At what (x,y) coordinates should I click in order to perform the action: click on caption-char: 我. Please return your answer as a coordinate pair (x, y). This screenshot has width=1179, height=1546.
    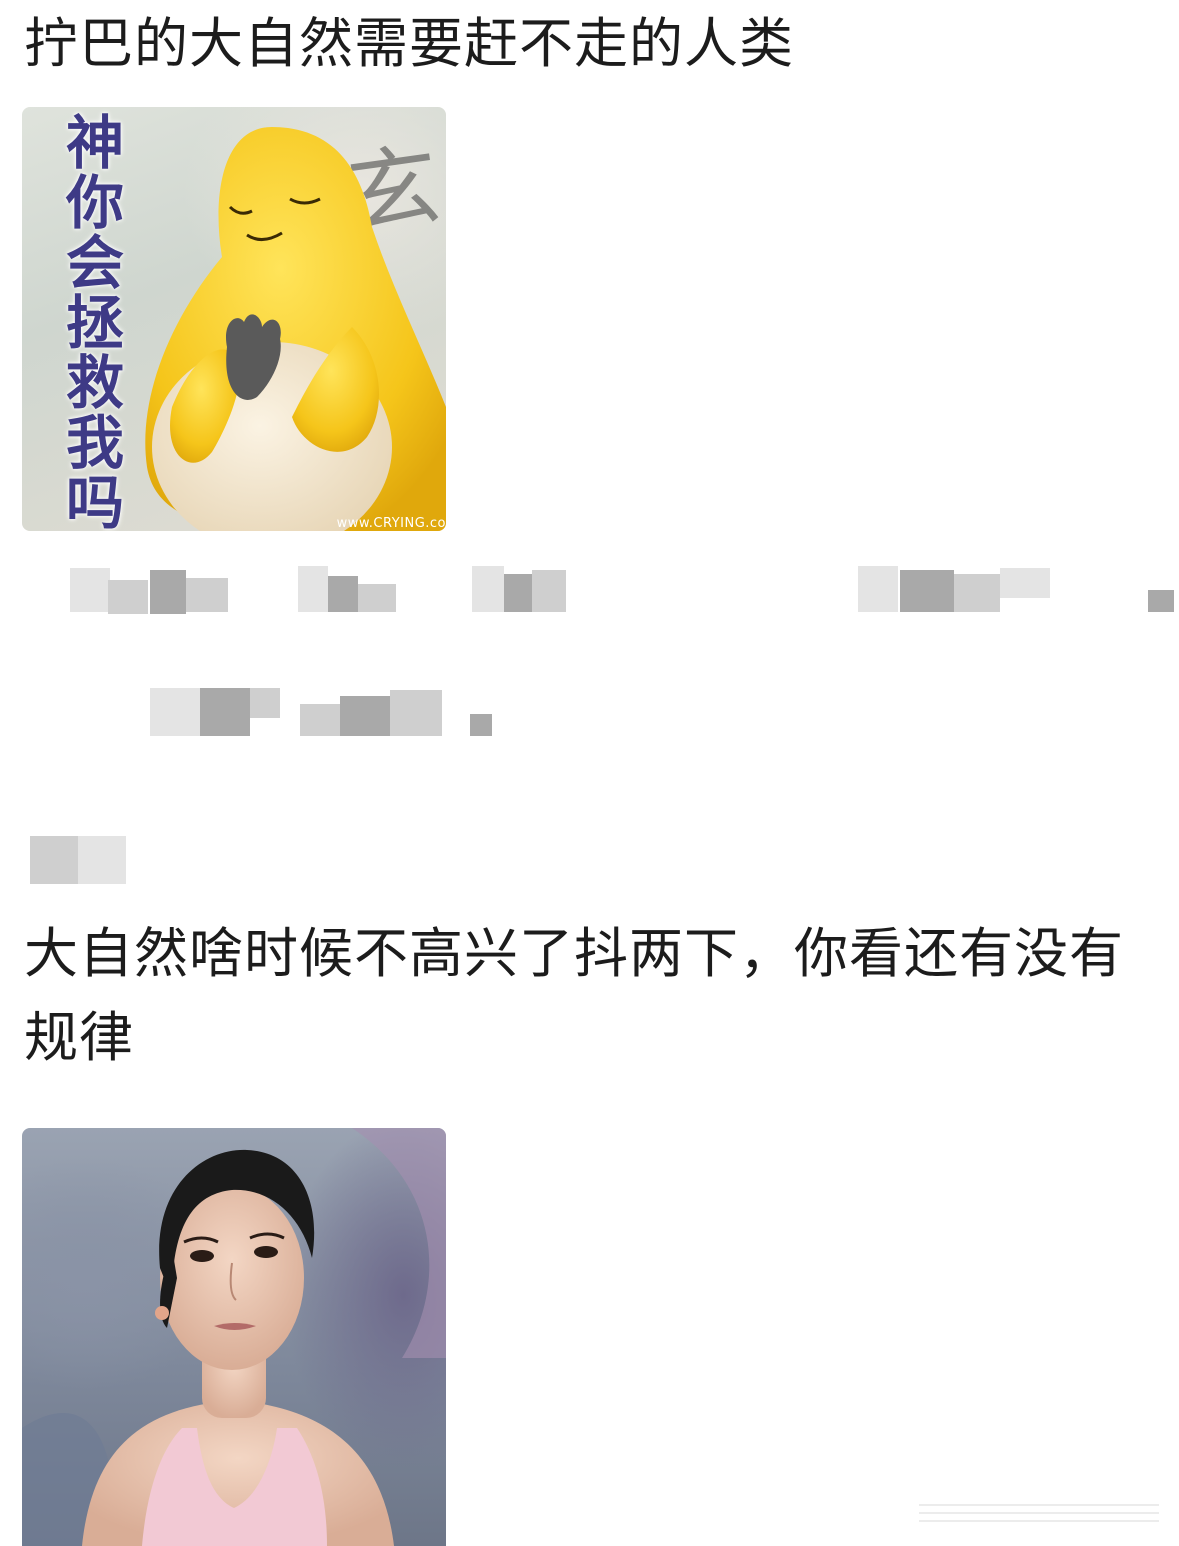
    Looking at the image, I should click on (94, 443).